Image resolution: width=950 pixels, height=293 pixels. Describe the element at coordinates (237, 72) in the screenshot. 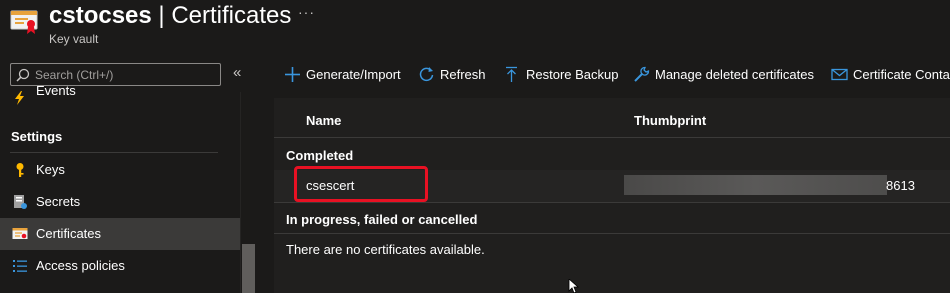

I see `collapse-menu-button: «` at that location.